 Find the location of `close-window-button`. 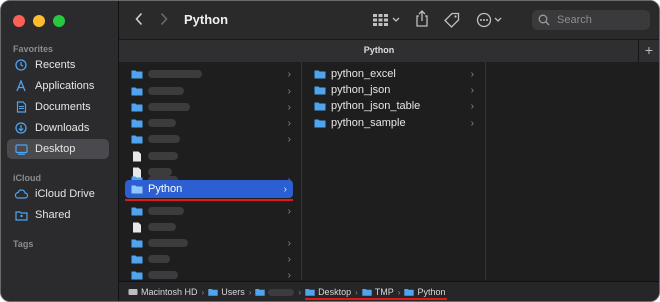

close-window-button is located at coordinates (19, 21).